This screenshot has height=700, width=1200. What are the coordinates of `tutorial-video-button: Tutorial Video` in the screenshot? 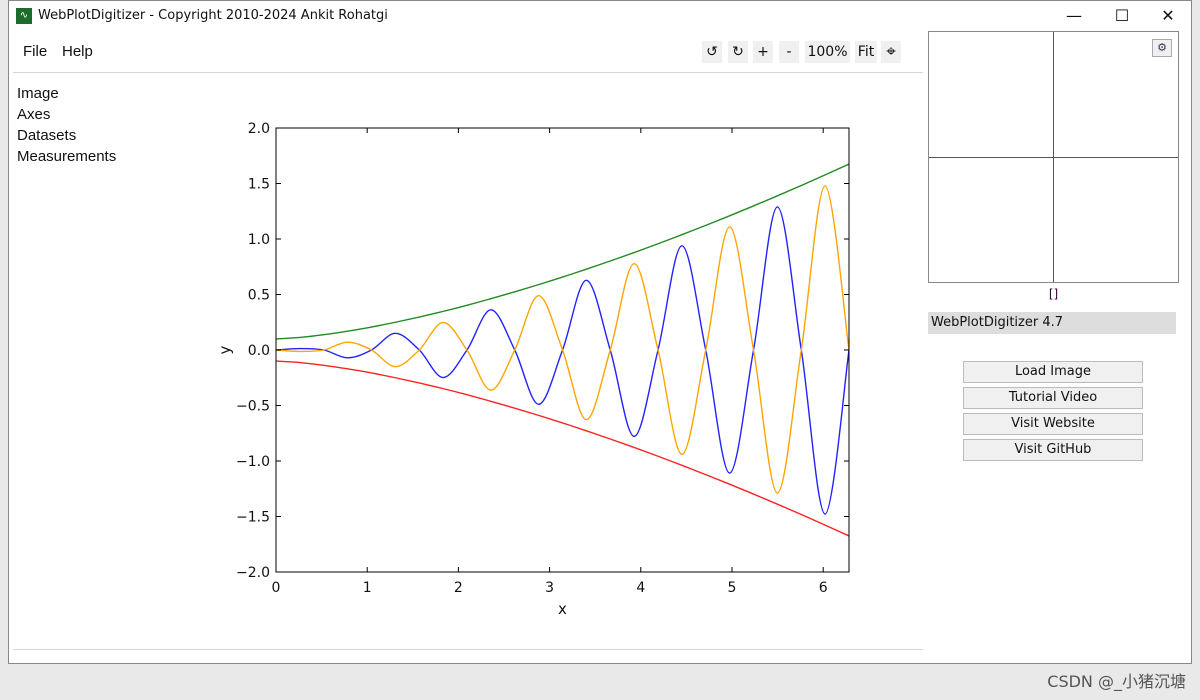 It's located at (1053, 398).